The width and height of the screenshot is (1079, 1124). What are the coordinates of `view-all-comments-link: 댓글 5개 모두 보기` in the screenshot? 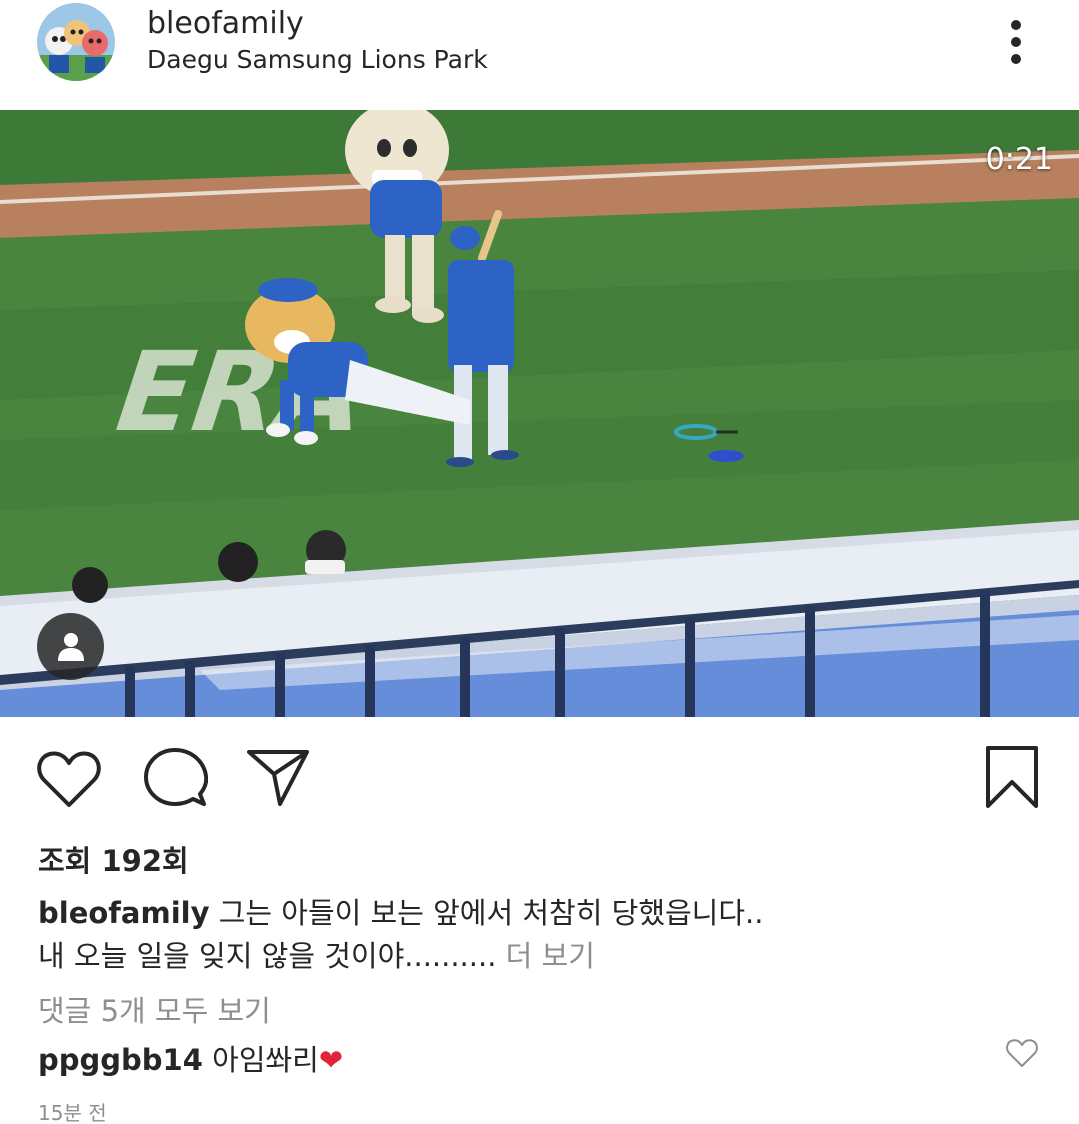 It's located at (154, 1009).